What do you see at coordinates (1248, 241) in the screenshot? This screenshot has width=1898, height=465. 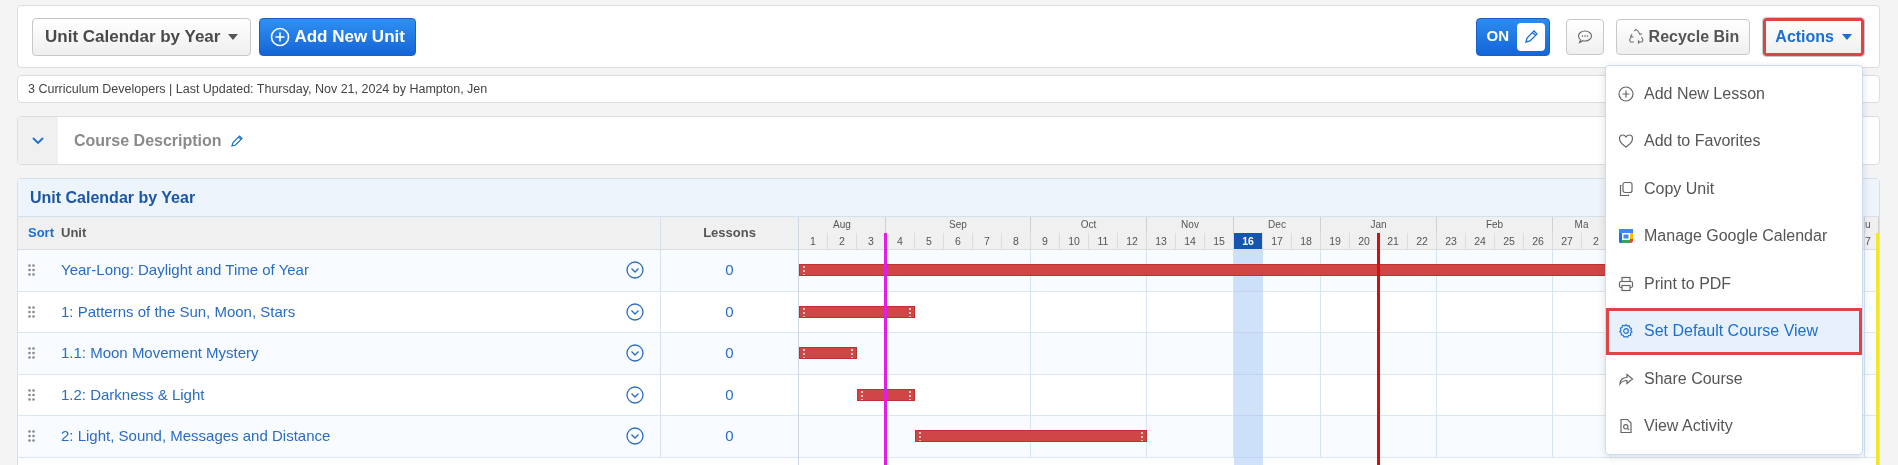 I see `week-number: 16` at bounding box center [1248, 241].